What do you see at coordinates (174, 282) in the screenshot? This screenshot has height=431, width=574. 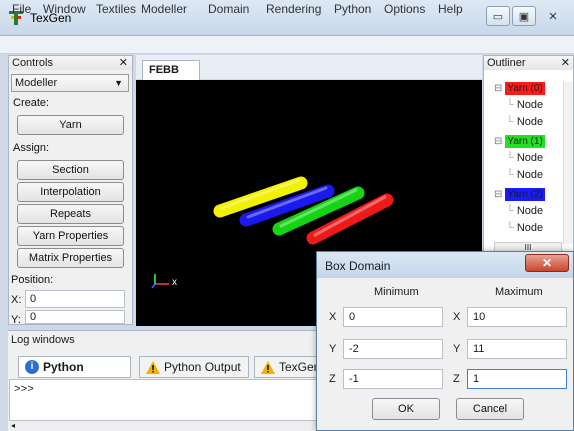 I see `axis-label: x` at bounding box center [174, 282].